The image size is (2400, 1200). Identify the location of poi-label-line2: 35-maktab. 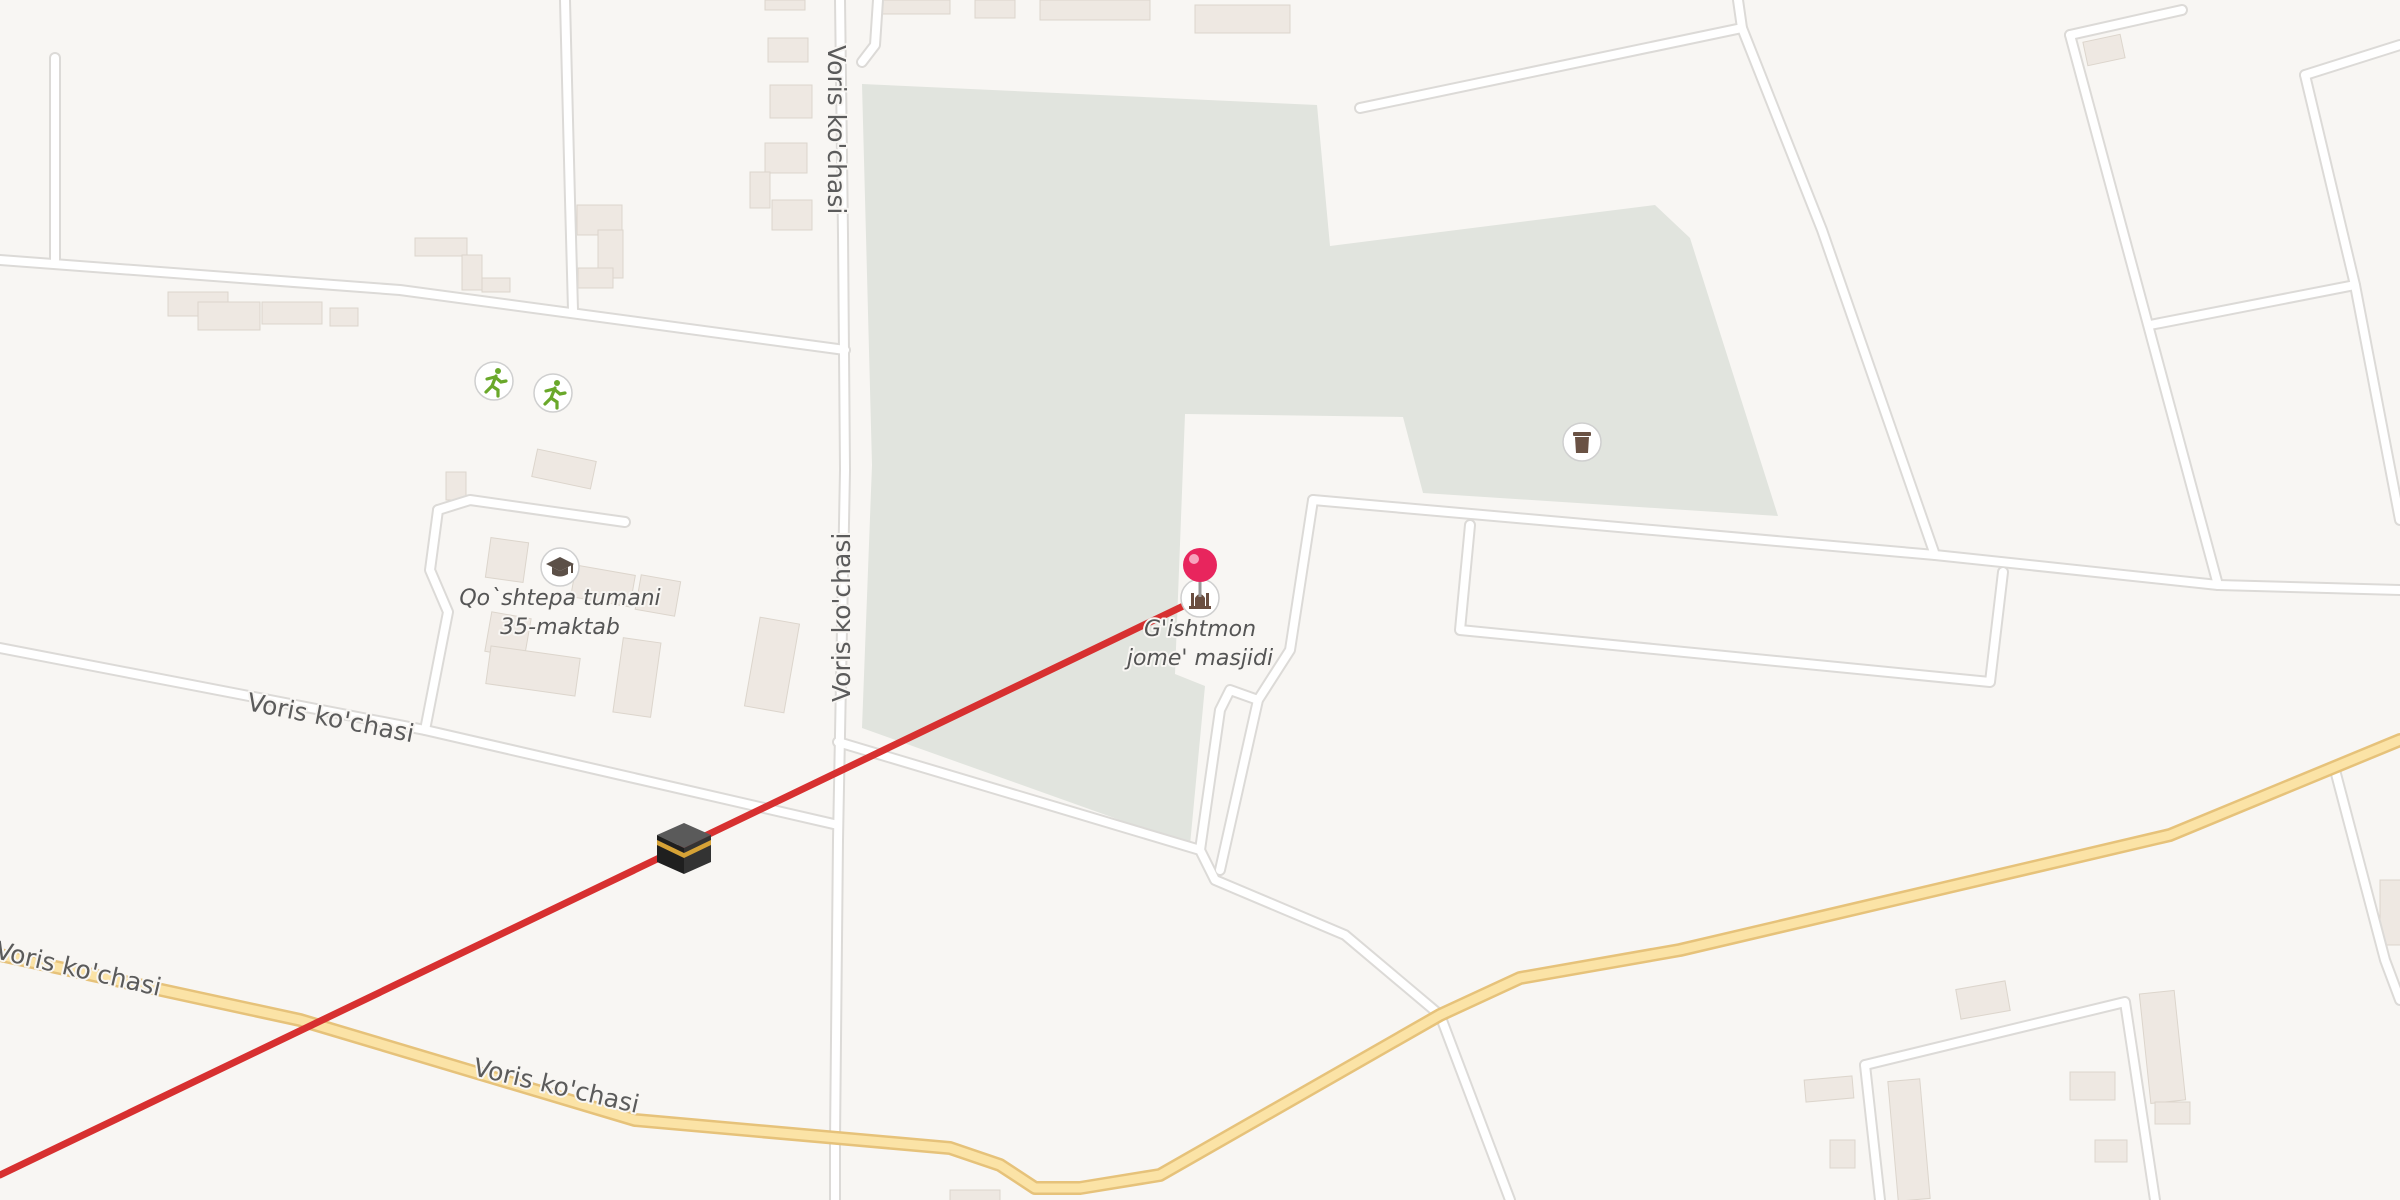
(560, 627).